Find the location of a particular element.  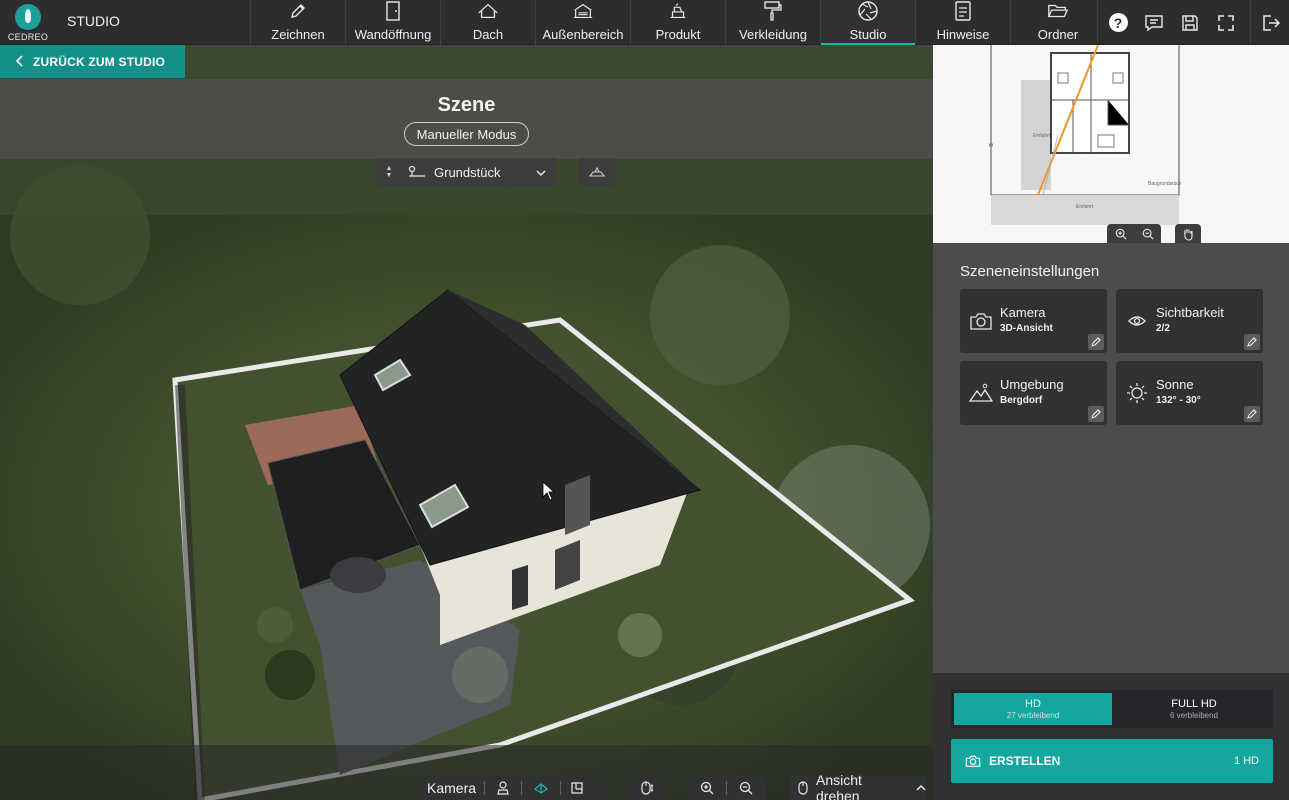

quality-fullhd-option: FULL HD 6 verbleibend is located at coordinates (1194, 709).